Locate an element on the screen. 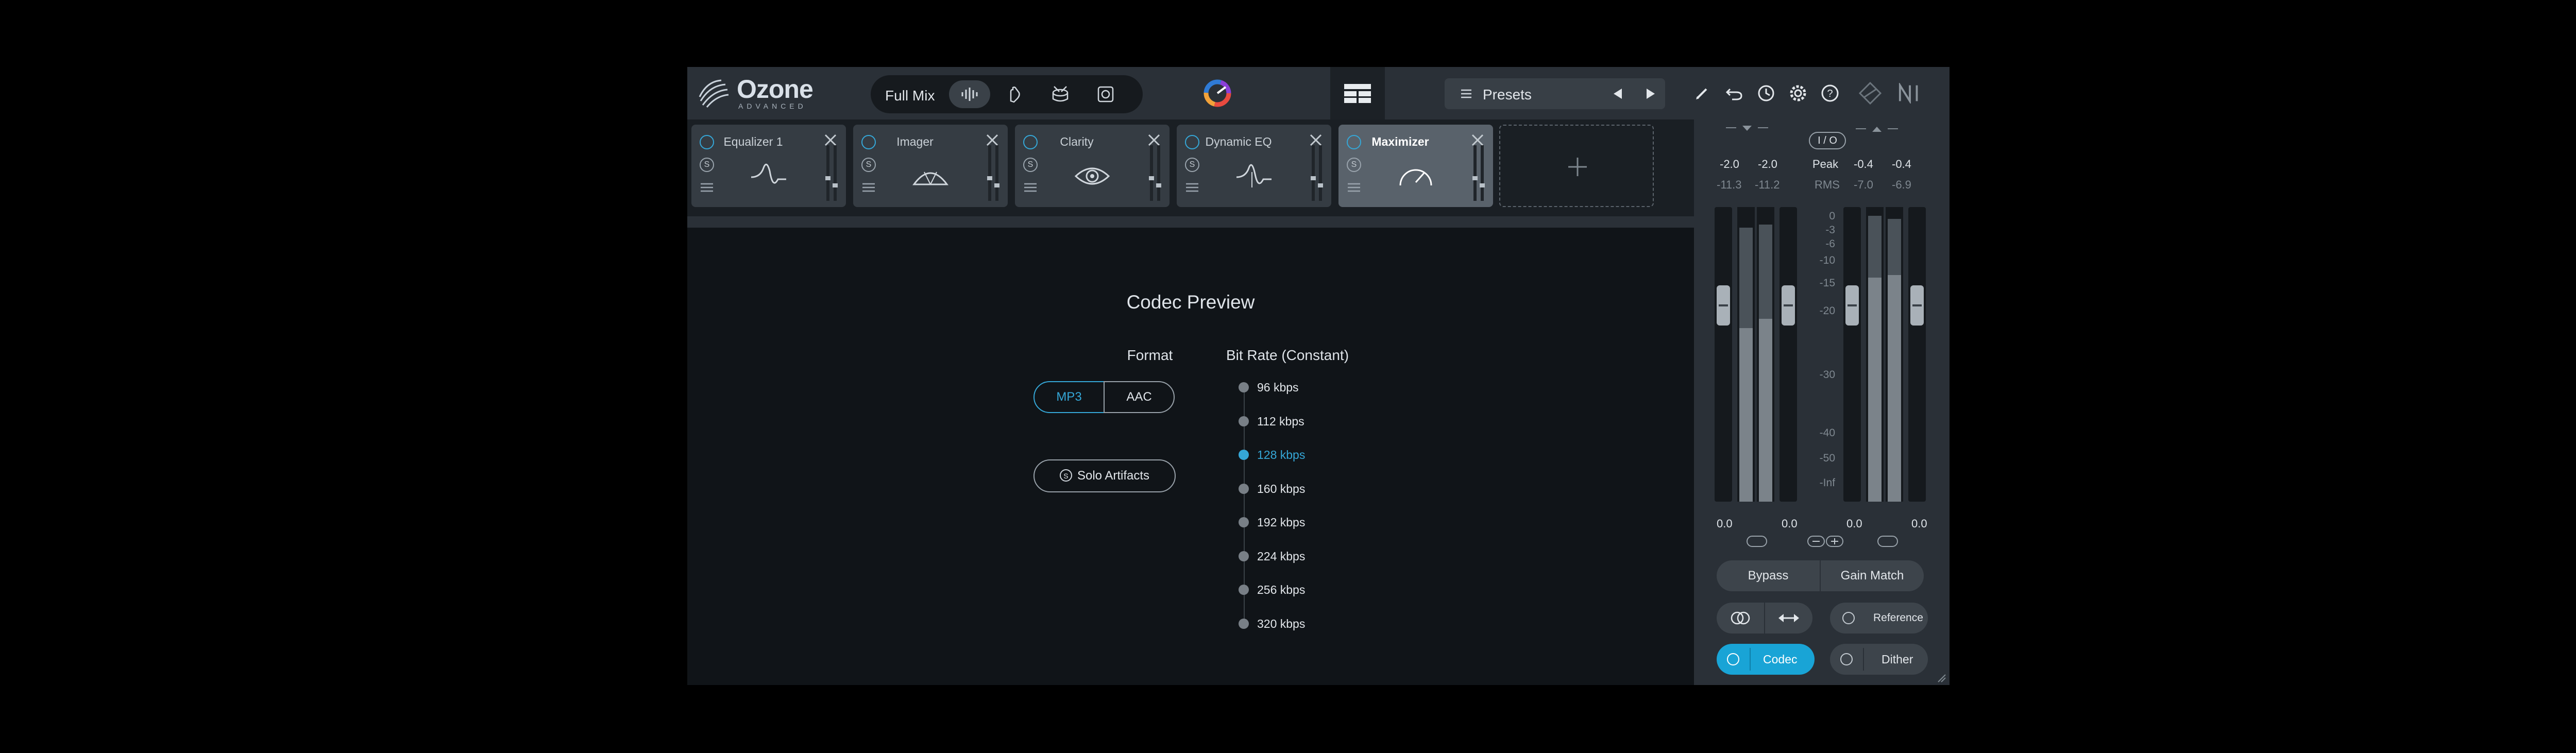 This screenshot has width=2576, height=753. drum-icon is located at coordinates (1060, 94).